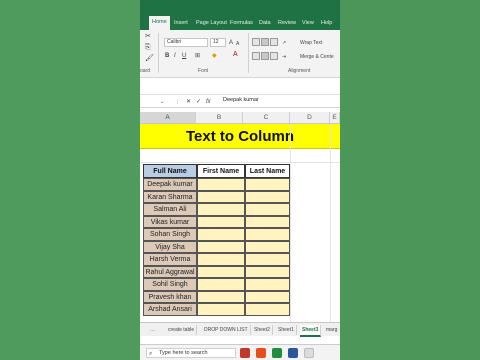  I want to click on font-size-box: 12, so click(218, 42).